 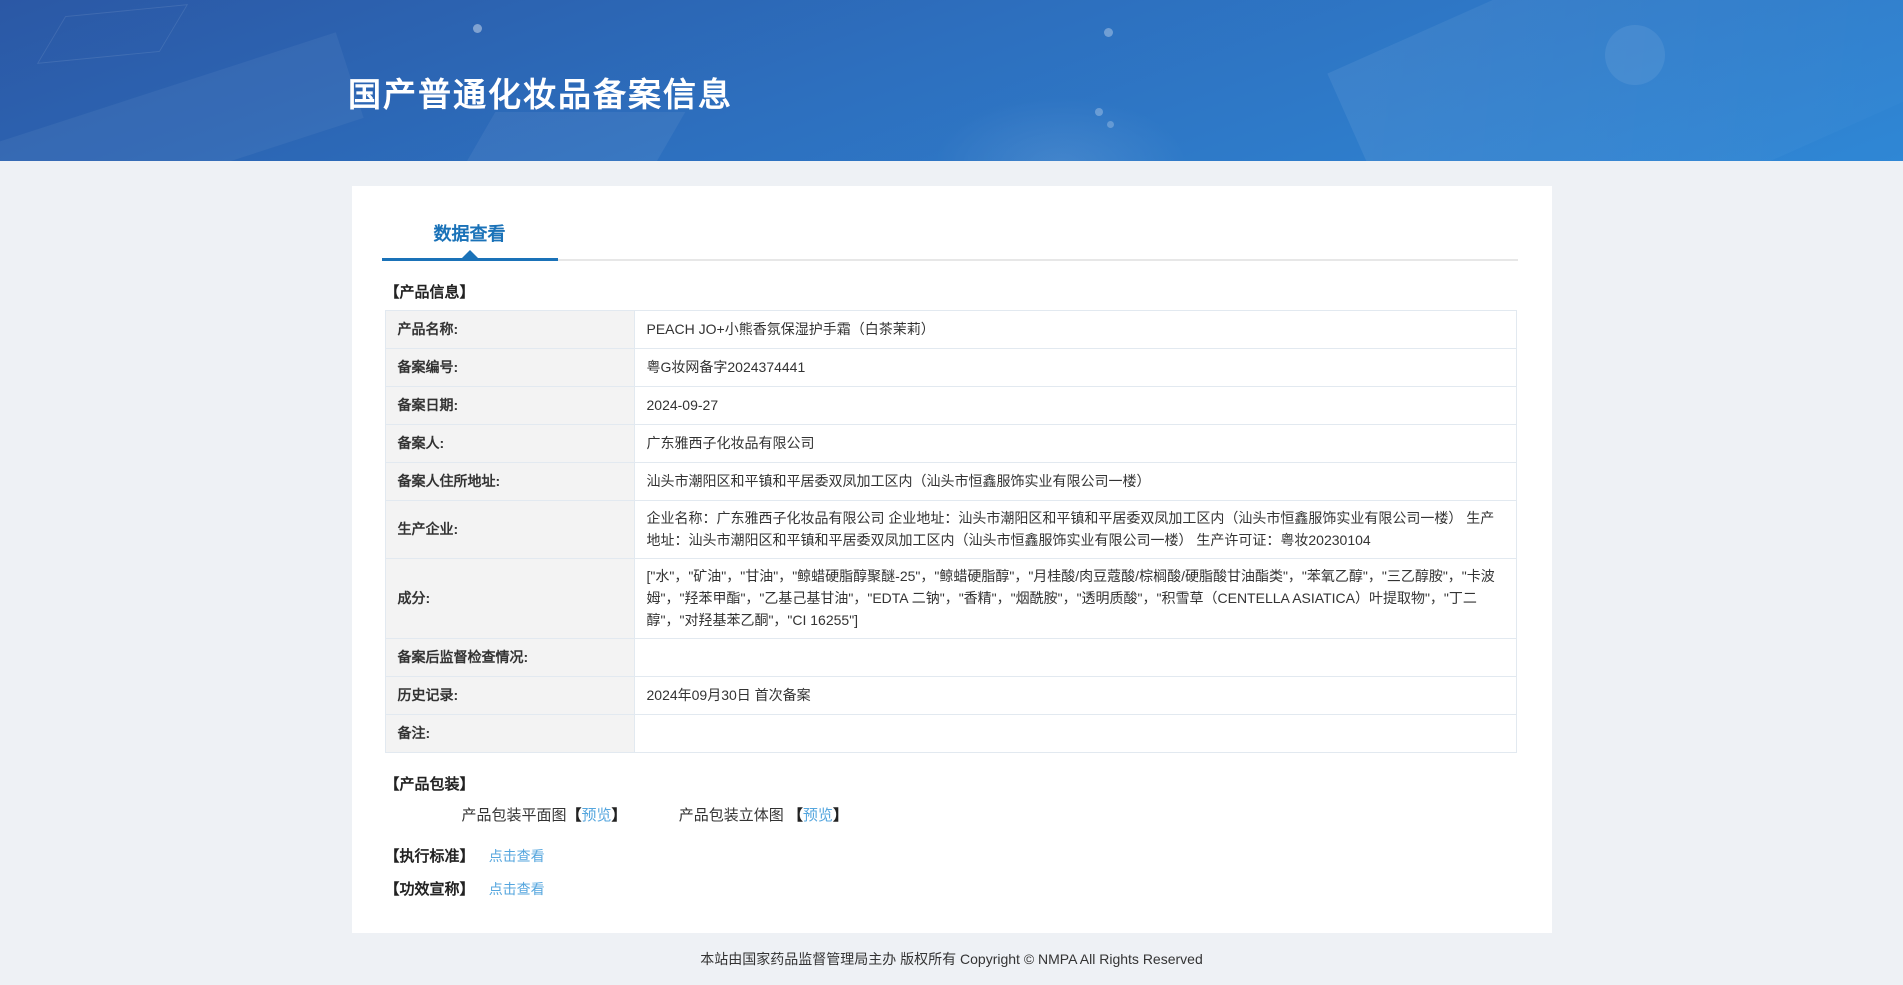 What do you see at coordinates (818, 815) in the screenshot?
I see `packaging-stereo-preview-link: 预览` at bounding box center [818, 815].